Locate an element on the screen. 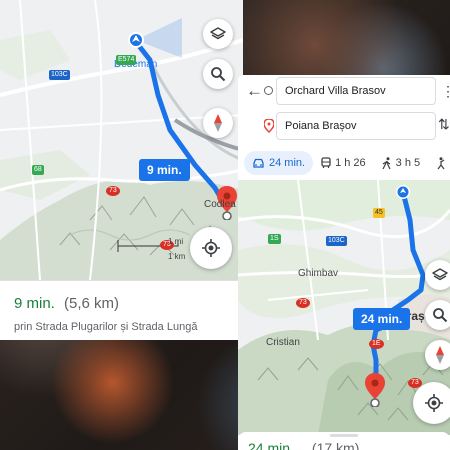  travel-modes: 24 min. 1 h 26 3 h 5 is located at coordinates (344, 163).